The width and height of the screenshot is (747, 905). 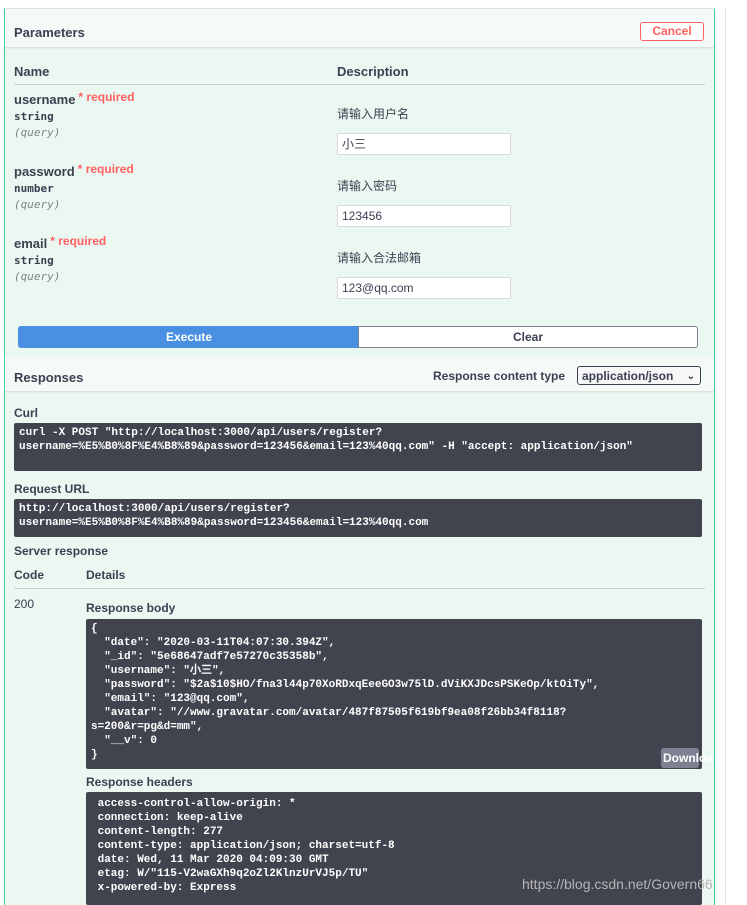 I want to click on response-headers-label: Response headers, so click(x=139, y=782).